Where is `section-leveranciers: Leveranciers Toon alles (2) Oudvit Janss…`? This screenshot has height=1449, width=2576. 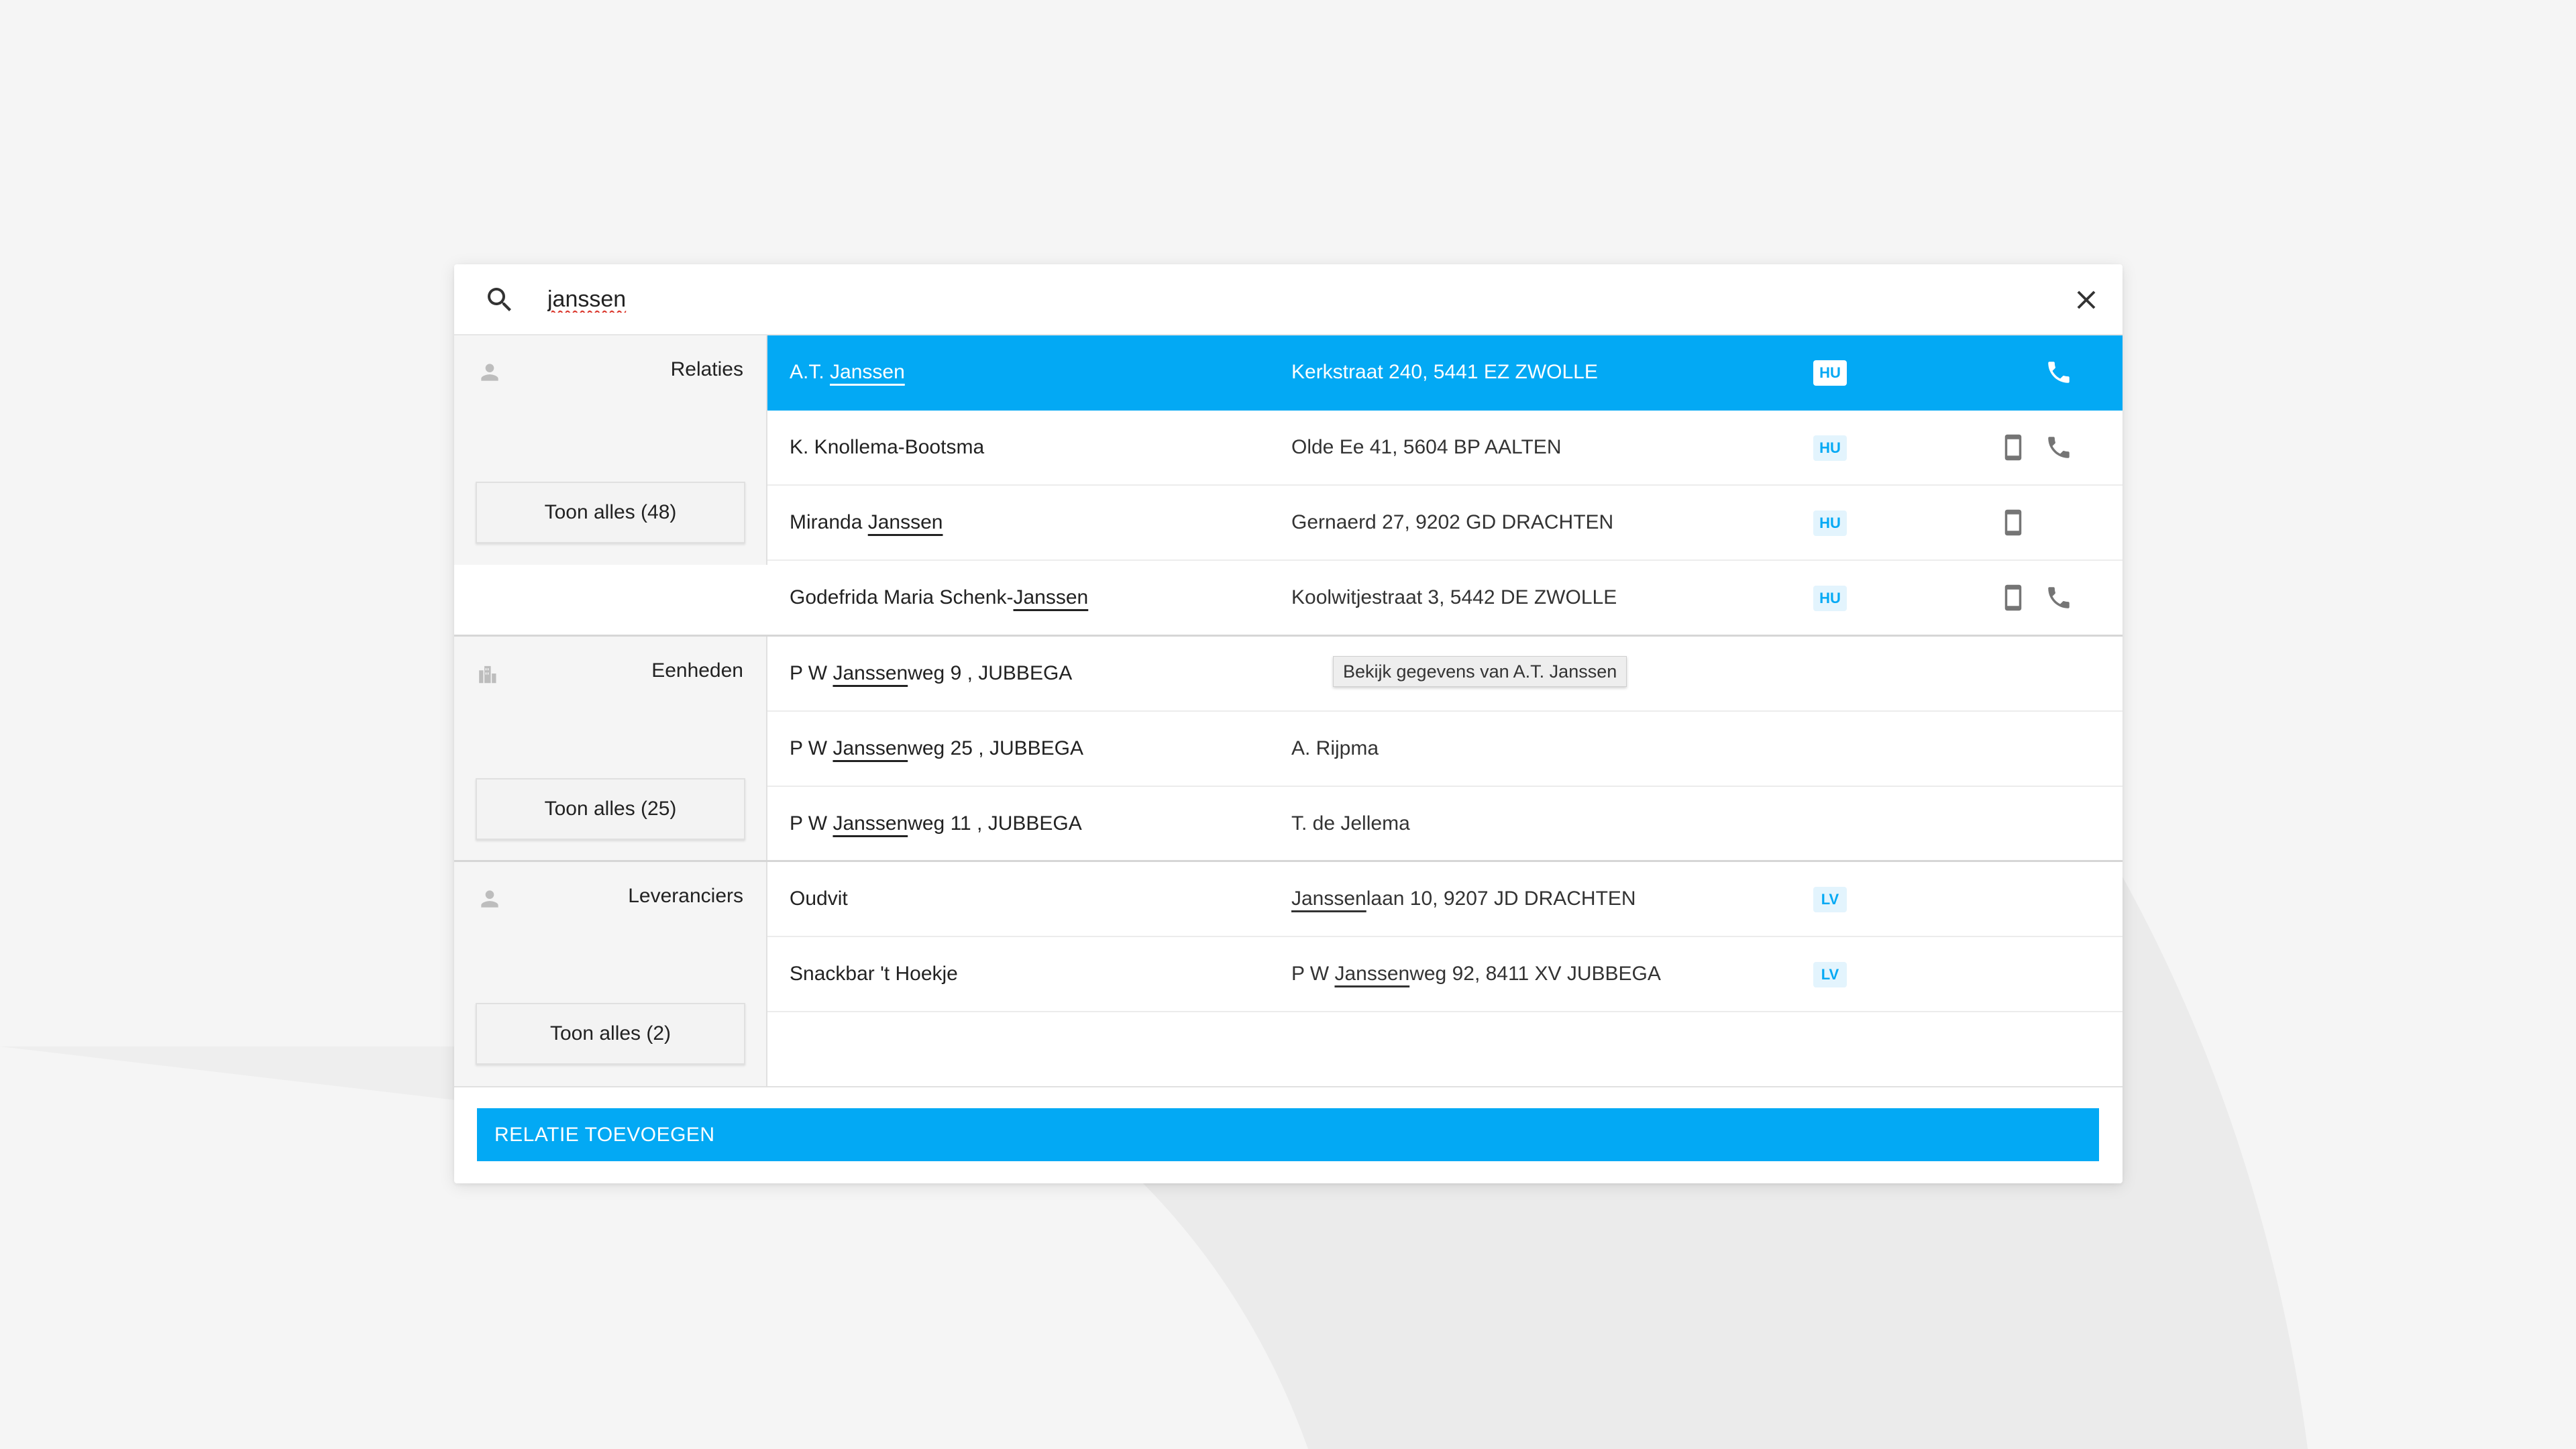 section-leveranciers: Leveranciers Toon alles (2) Oudvit Janss… is located at coordinates (1288, 973).